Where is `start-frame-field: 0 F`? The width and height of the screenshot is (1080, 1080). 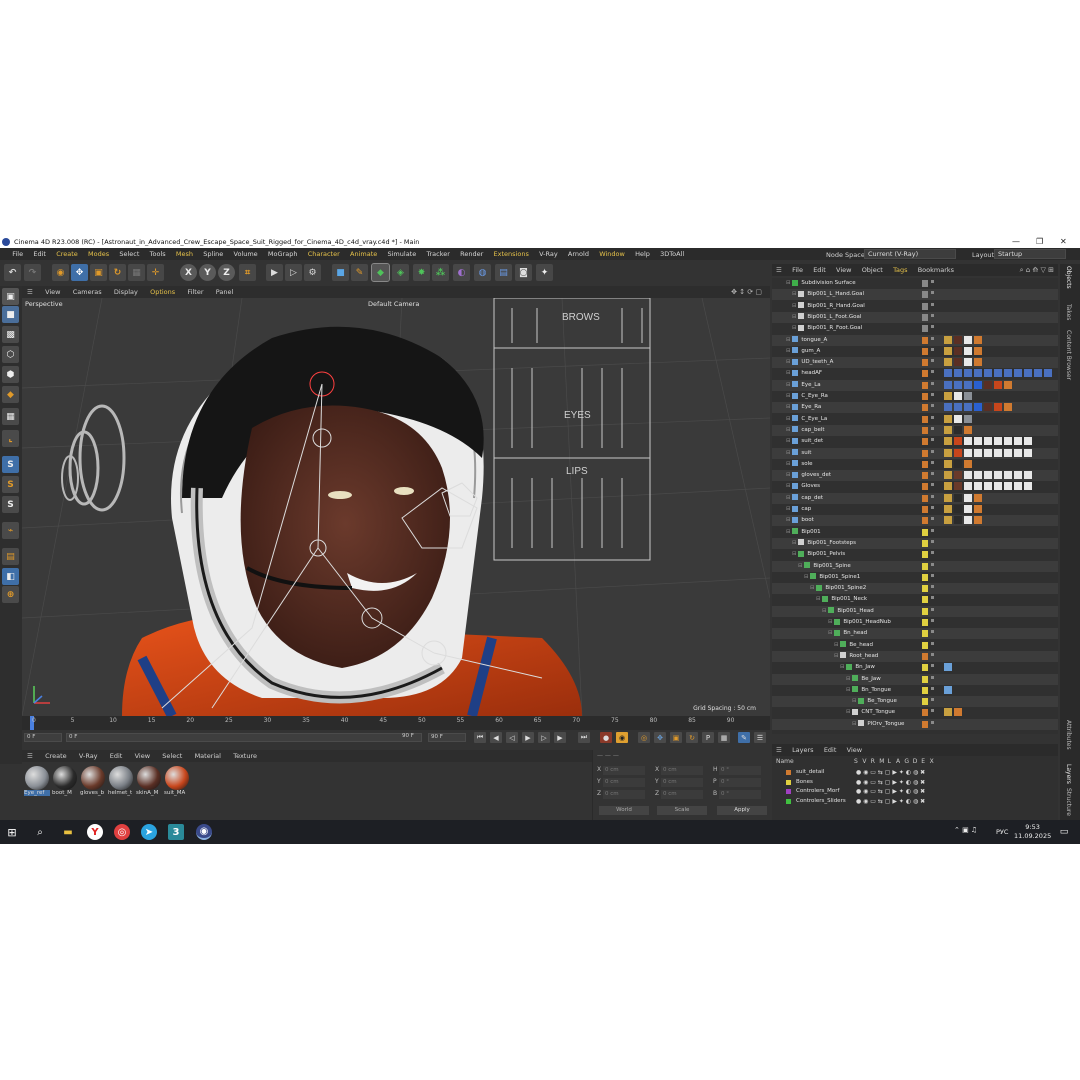
start-frame-field: 0 F is located at coordinates (244, 737).